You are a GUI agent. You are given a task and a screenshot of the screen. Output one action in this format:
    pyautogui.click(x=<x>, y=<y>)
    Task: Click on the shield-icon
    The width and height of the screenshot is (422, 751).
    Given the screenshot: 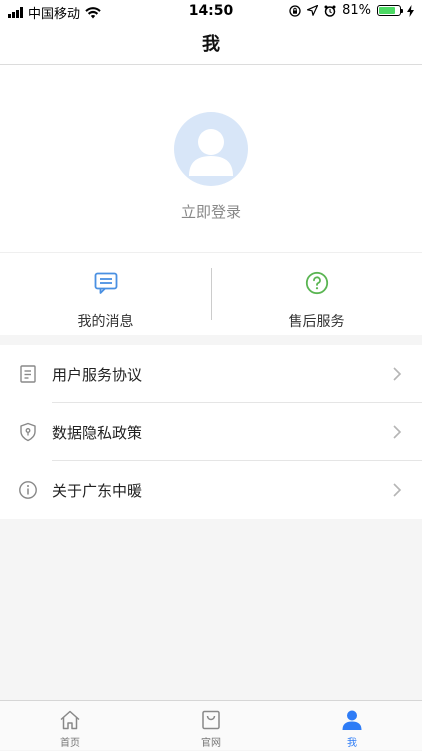 What is the action you would take?
    pyautogui.click(x=28, y=432)
    